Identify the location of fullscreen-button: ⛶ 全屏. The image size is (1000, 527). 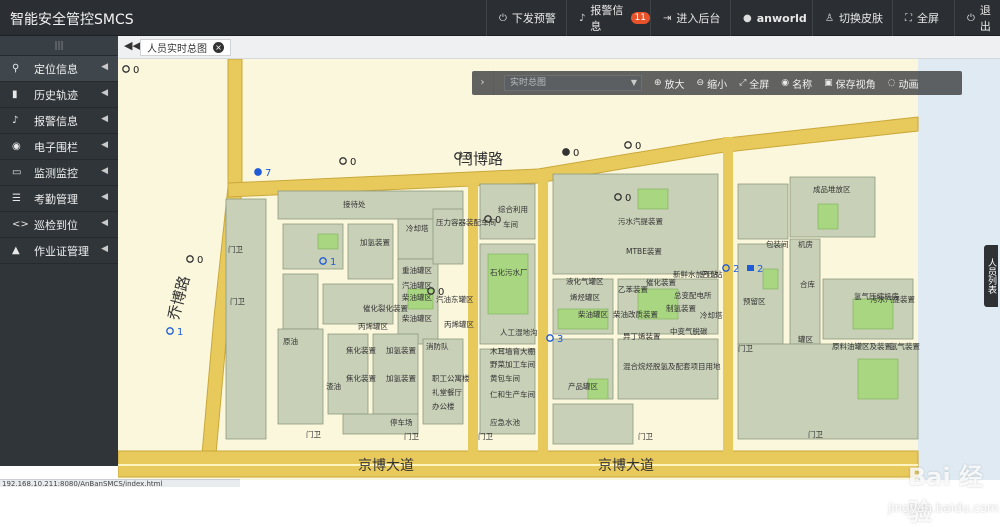
(923, 18).